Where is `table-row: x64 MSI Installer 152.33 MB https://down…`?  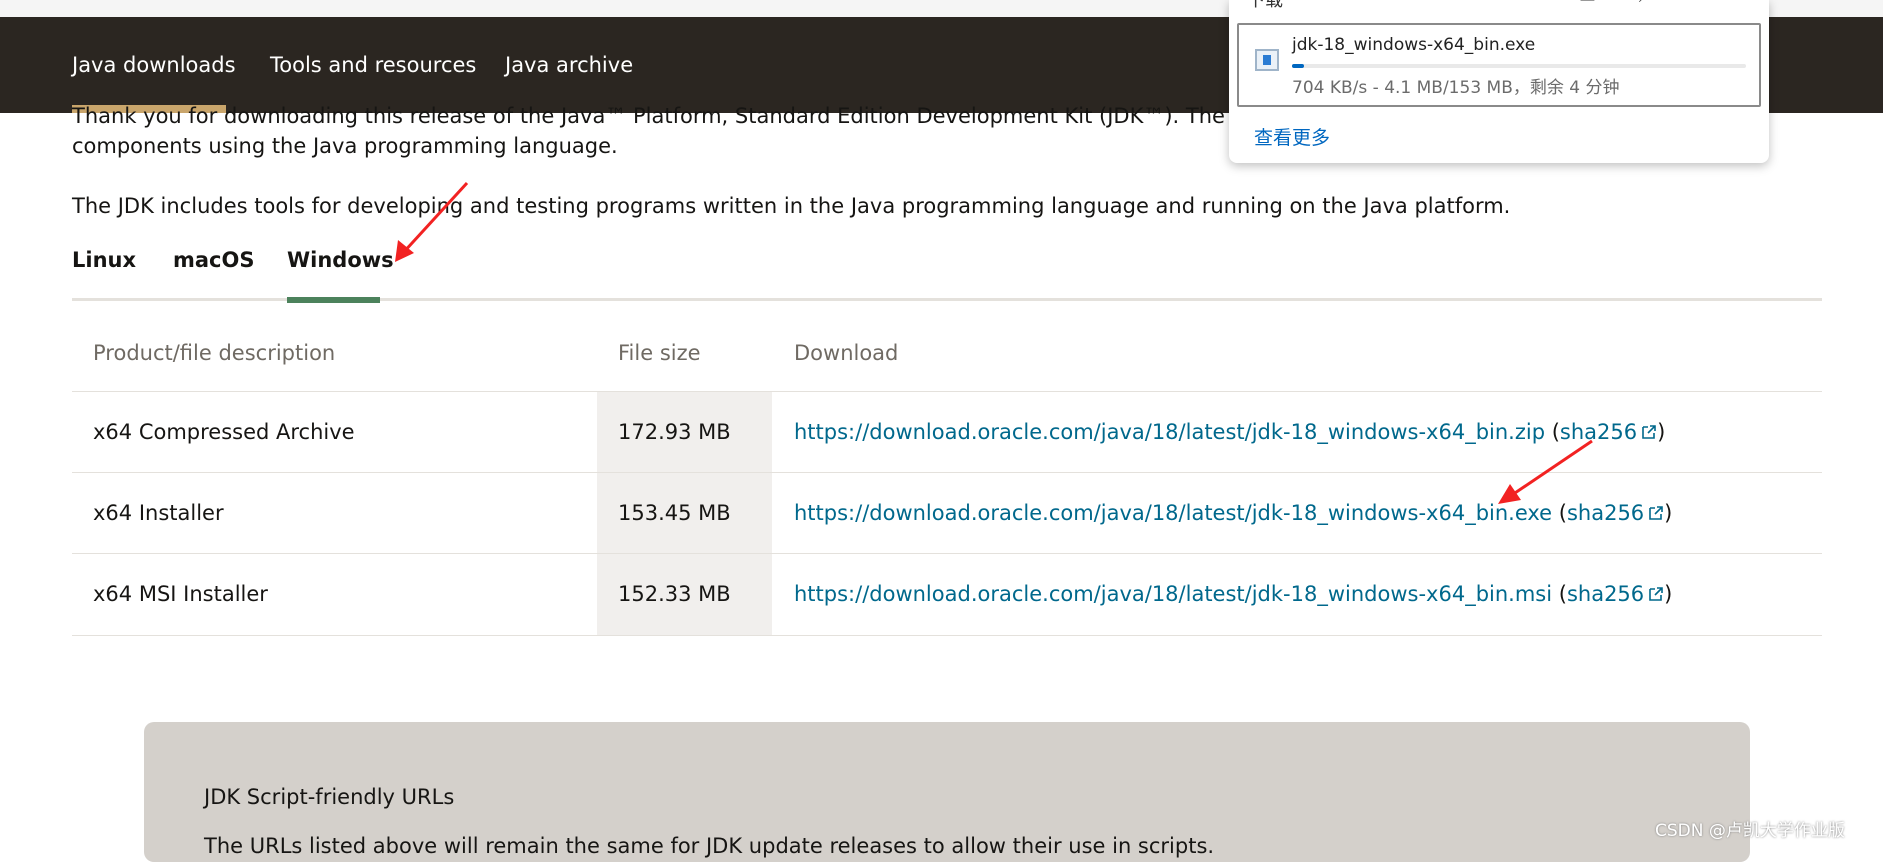
table-row: x64 MSI Installer 152.33 MB https://down… is located at coordinates (947, 594).